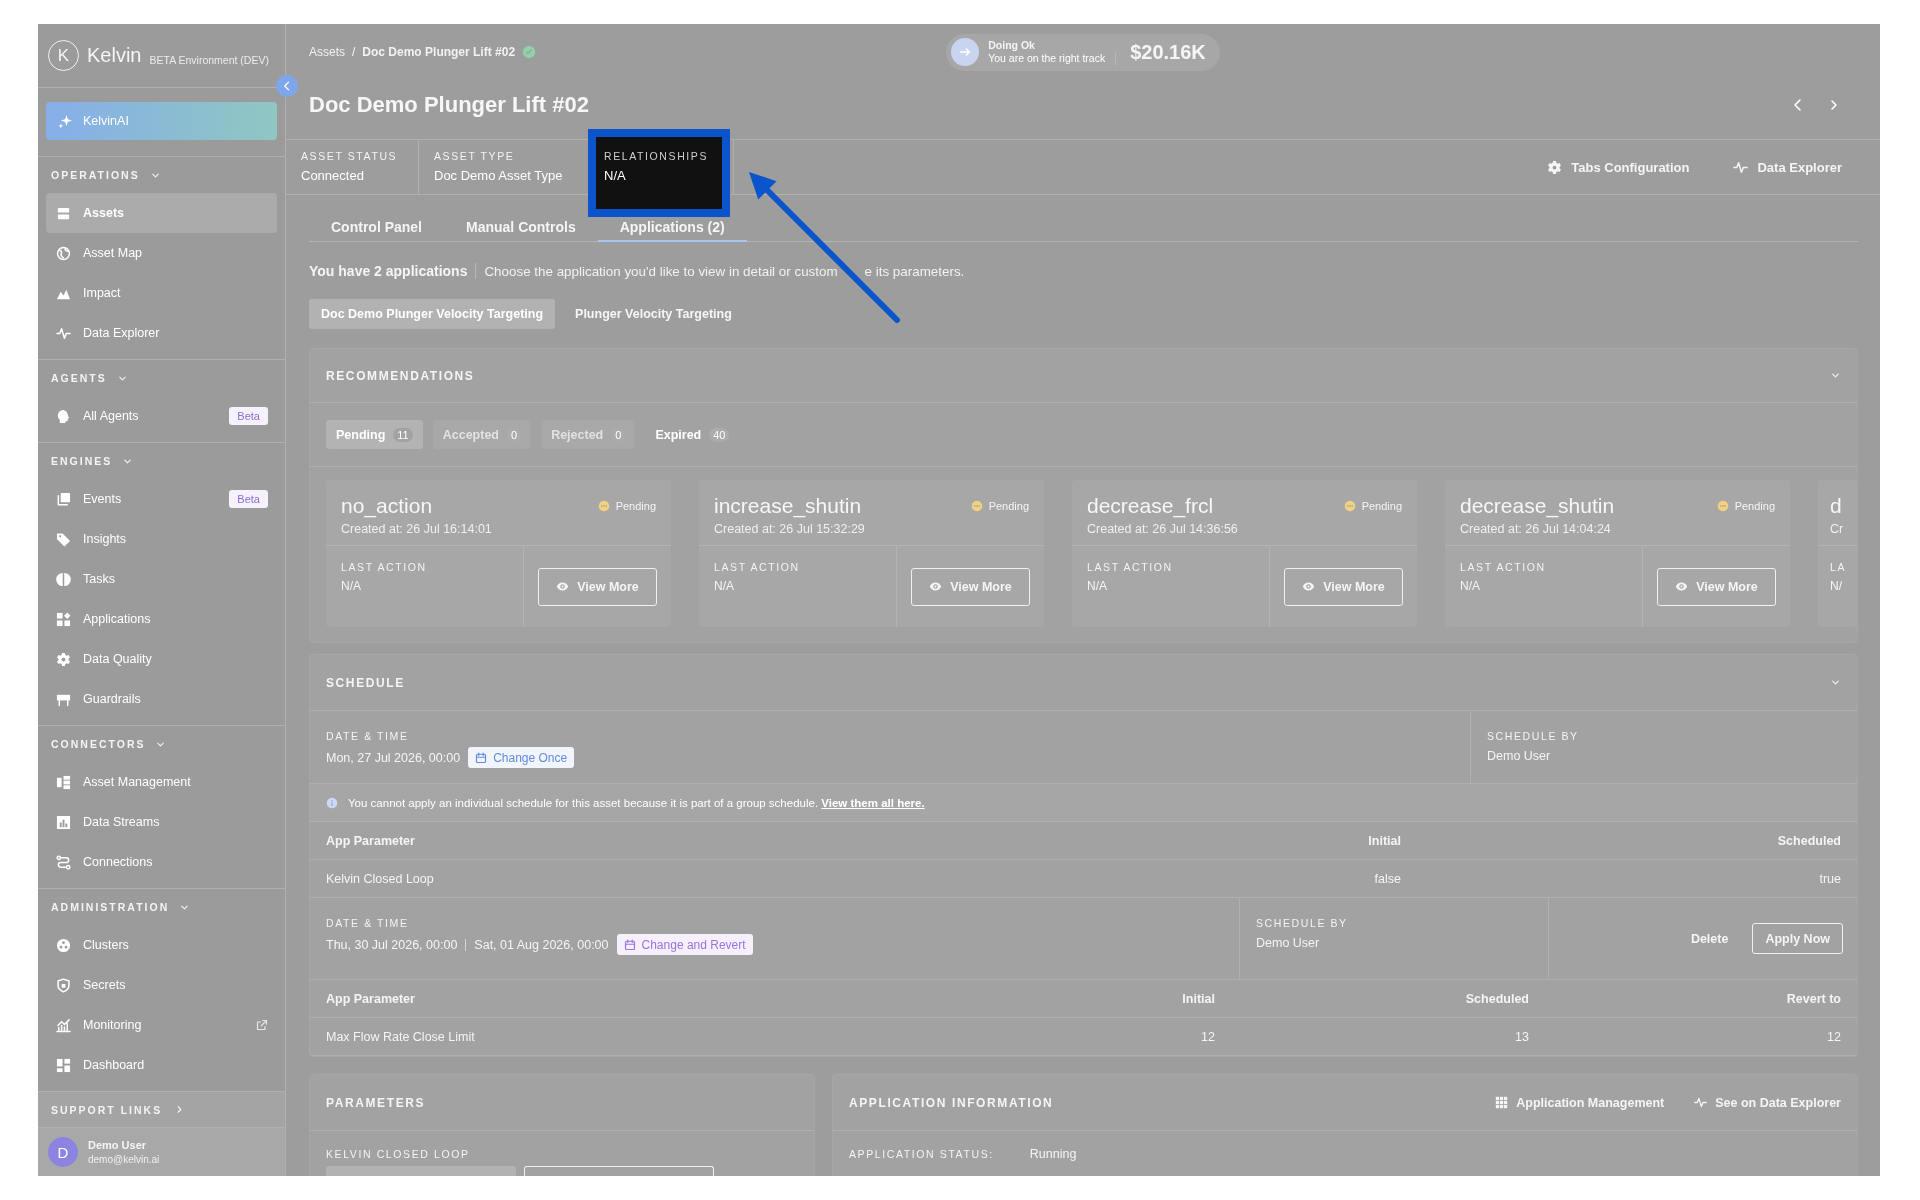 This screenshot has width=1920, height=1200. I want to click on tab: Manual Controls, so click(521, 230).